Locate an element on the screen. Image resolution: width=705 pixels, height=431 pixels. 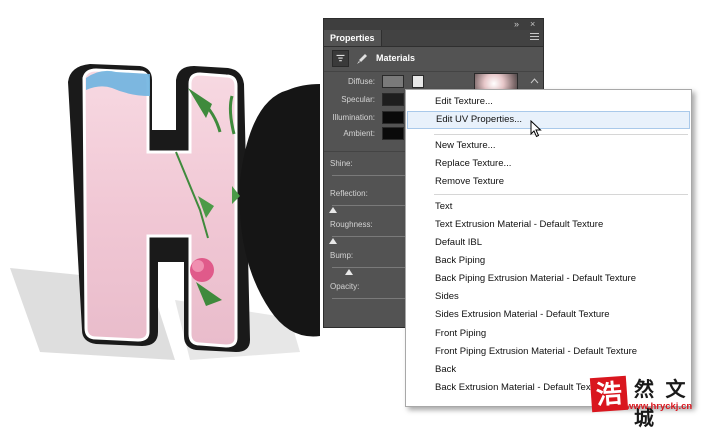
menu-item-text: Text is located at coordinates (548, 207).